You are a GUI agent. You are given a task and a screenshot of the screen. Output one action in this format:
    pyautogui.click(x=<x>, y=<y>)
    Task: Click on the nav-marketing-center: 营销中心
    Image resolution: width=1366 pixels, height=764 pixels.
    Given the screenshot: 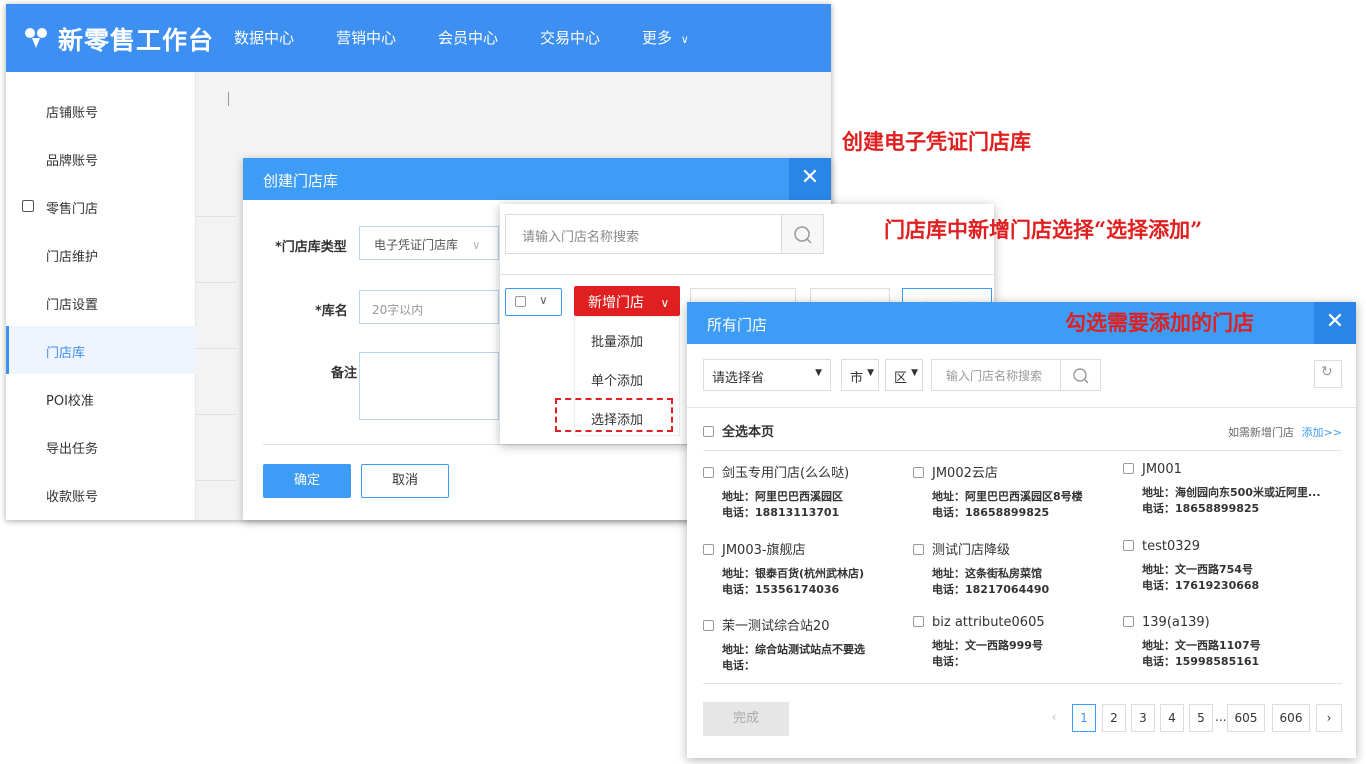 What is the action you would take?
    pyautogui.click(x=366, y=37)
    